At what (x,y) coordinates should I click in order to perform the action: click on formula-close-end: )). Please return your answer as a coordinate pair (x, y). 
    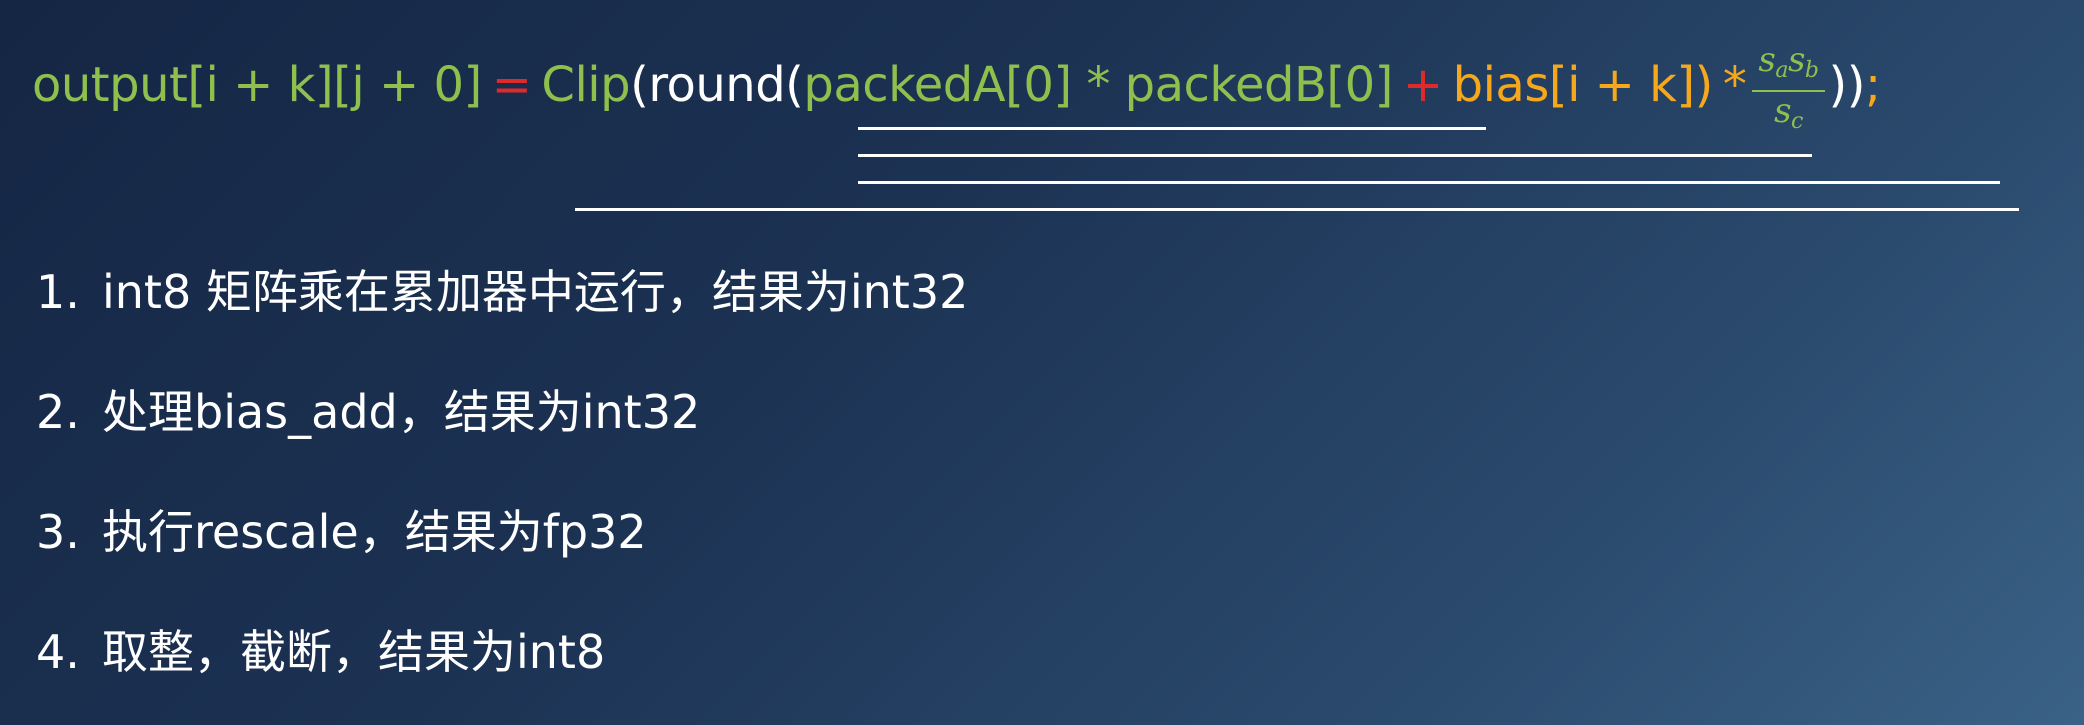
    Looking at the image, I should click on (1847, 85).